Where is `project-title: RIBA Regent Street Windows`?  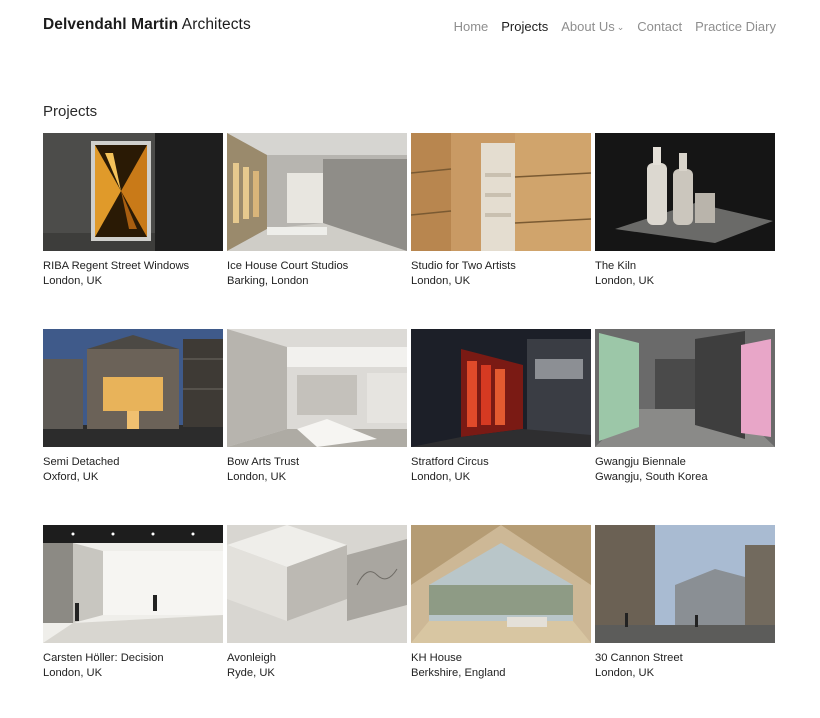
project-title: RIBA Regent Street Windows is located at coordinates (133, 266).